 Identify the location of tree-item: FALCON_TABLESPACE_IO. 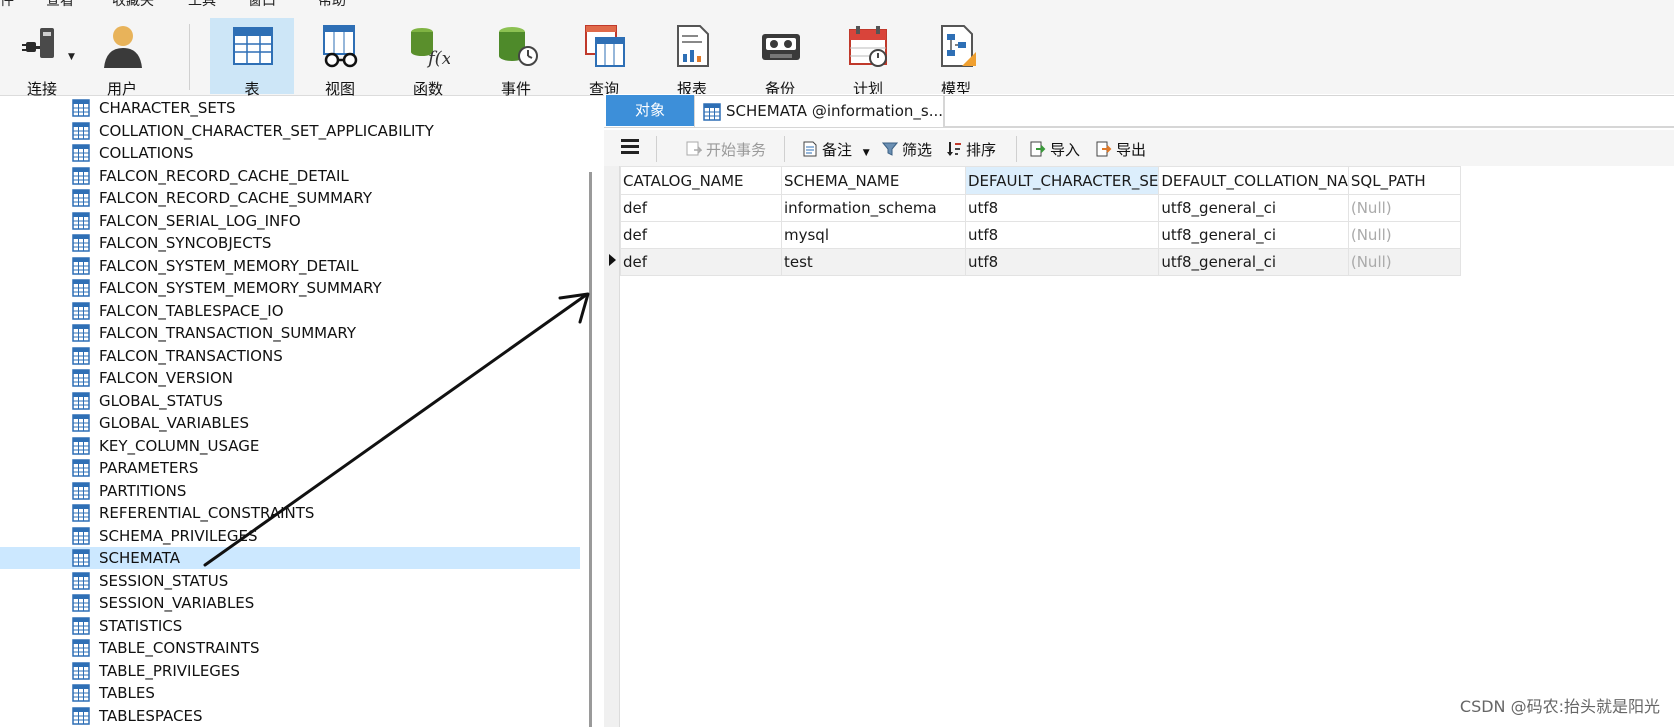
(290, 311).